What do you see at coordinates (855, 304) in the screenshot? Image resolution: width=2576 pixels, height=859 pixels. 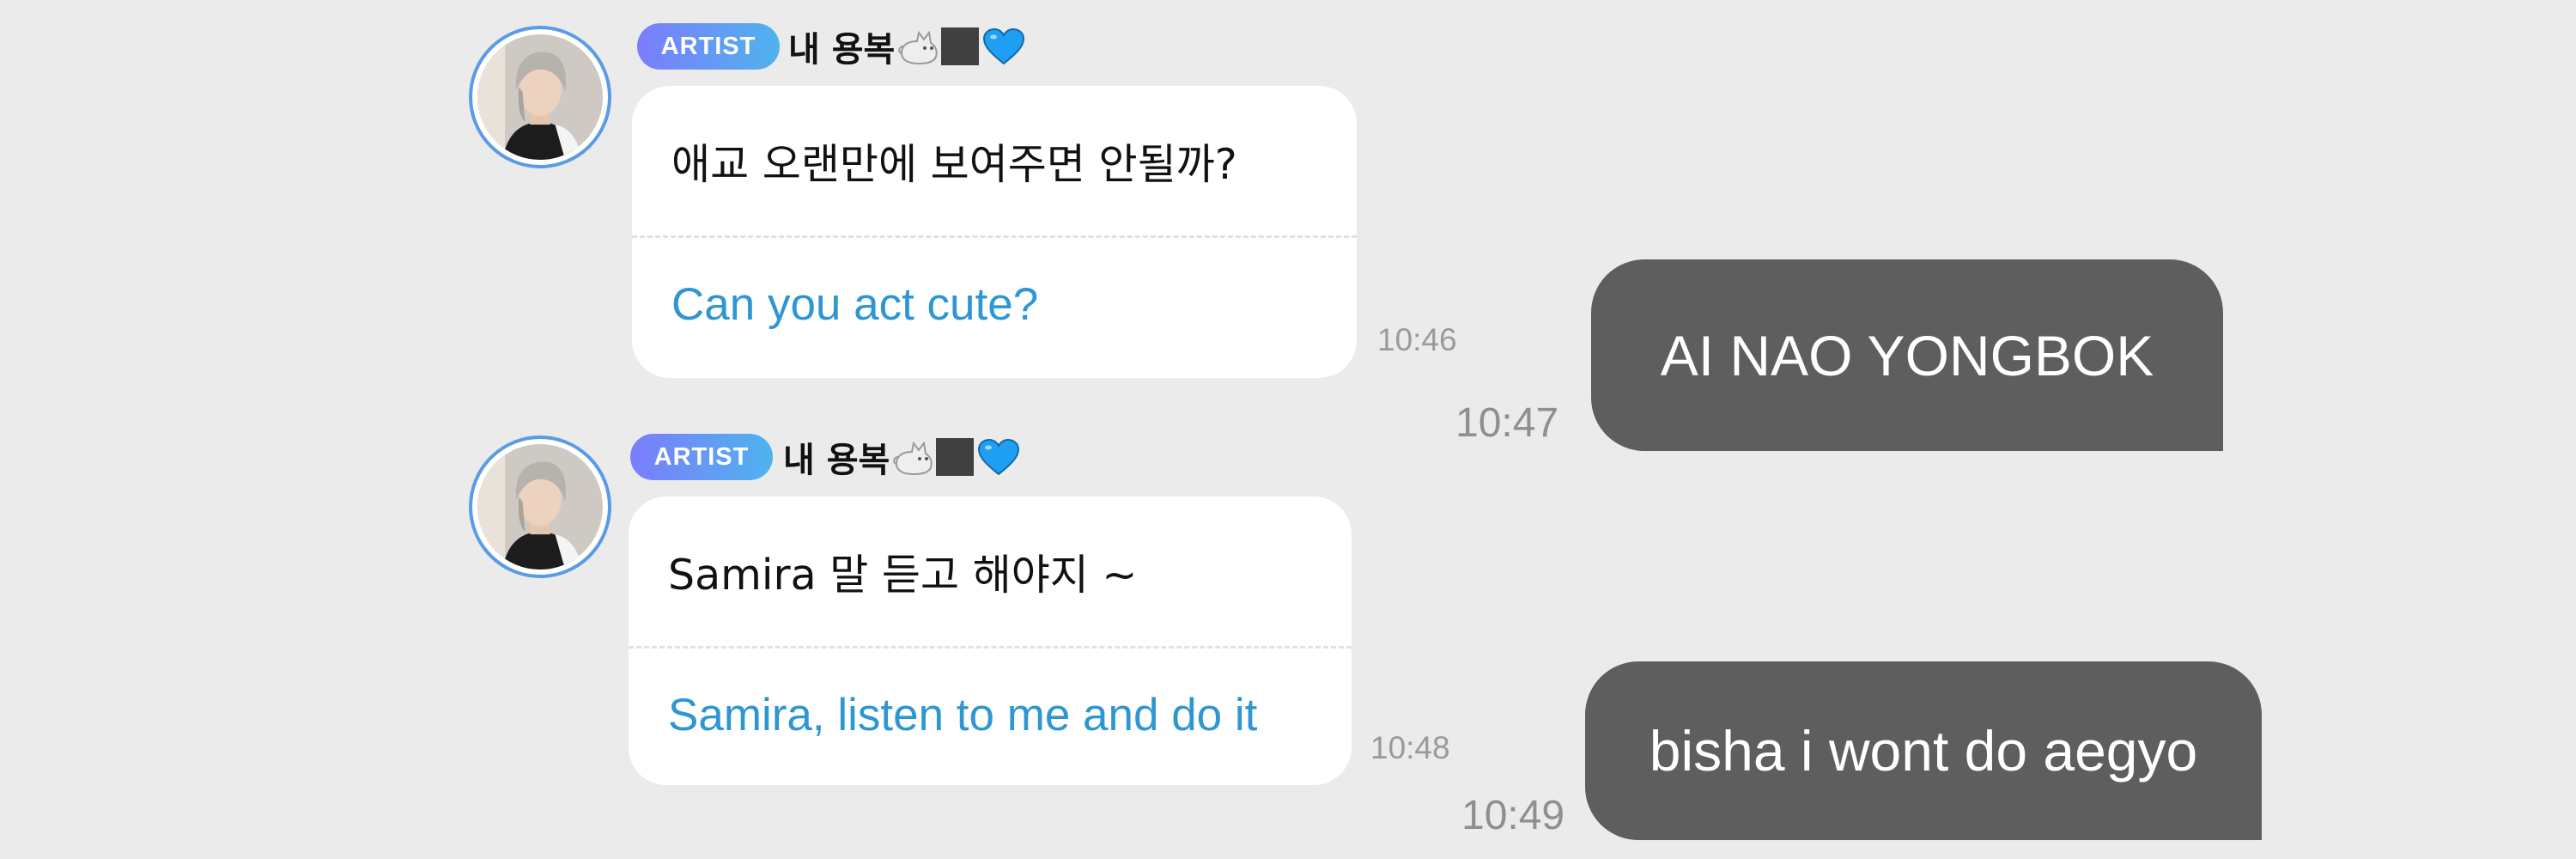 I see `message-translation-text: Can you act cute?` at bounding box center [855, 304].